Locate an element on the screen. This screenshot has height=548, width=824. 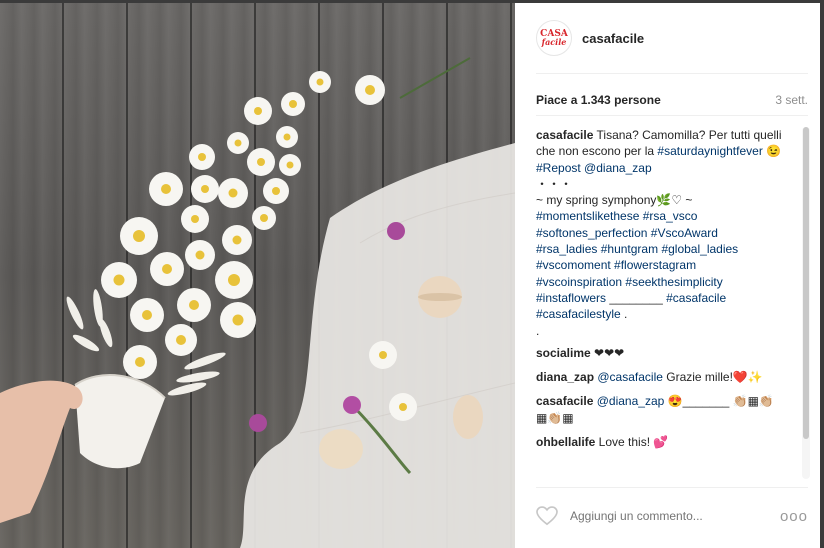
comment-body: Love this! 💕 is located at coordinates (632, 442).